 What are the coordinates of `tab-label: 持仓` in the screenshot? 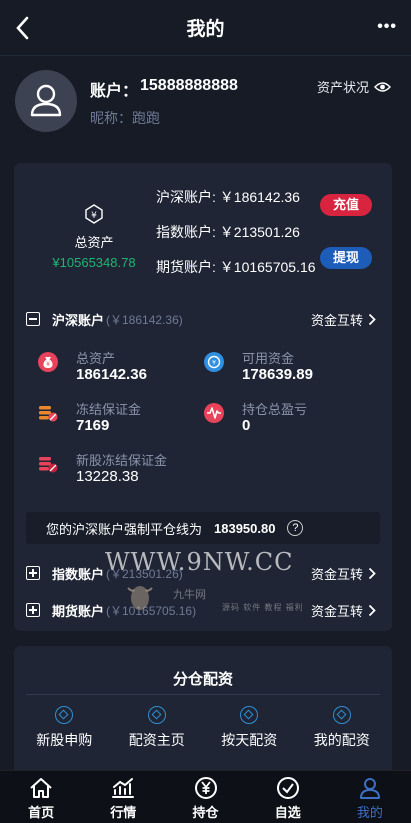 It's located at (205, 812).